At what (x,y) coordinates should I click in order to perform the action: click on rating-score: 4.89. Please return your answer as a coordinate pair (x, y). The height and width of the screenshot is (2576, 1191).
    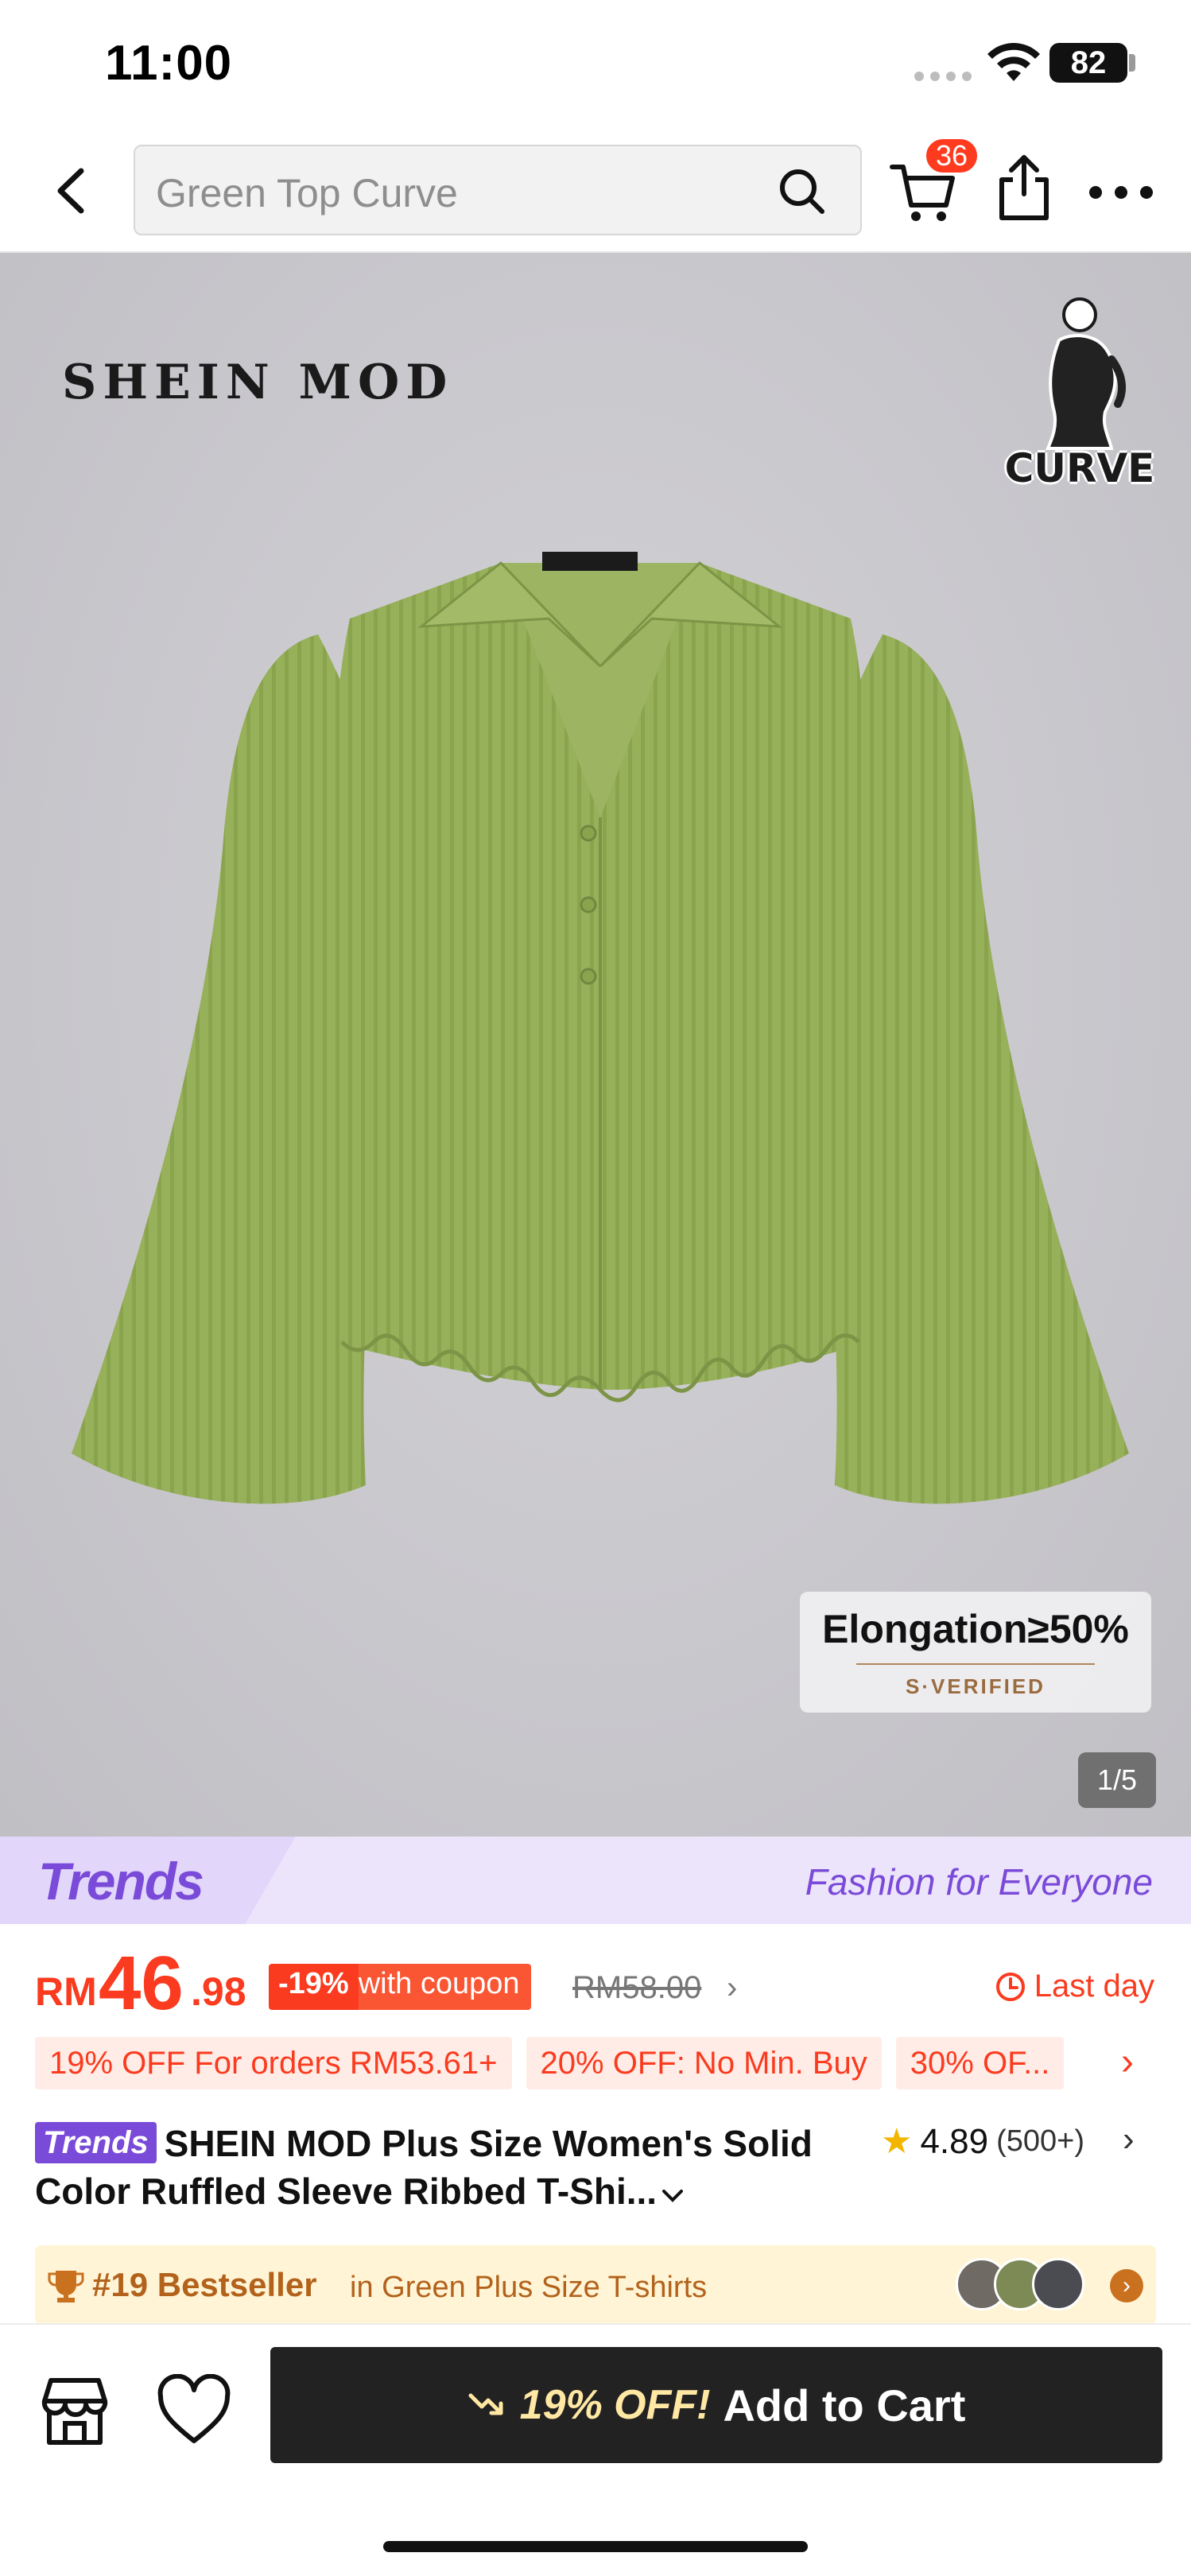
    Looking at the image, I should click on (954, 2141).